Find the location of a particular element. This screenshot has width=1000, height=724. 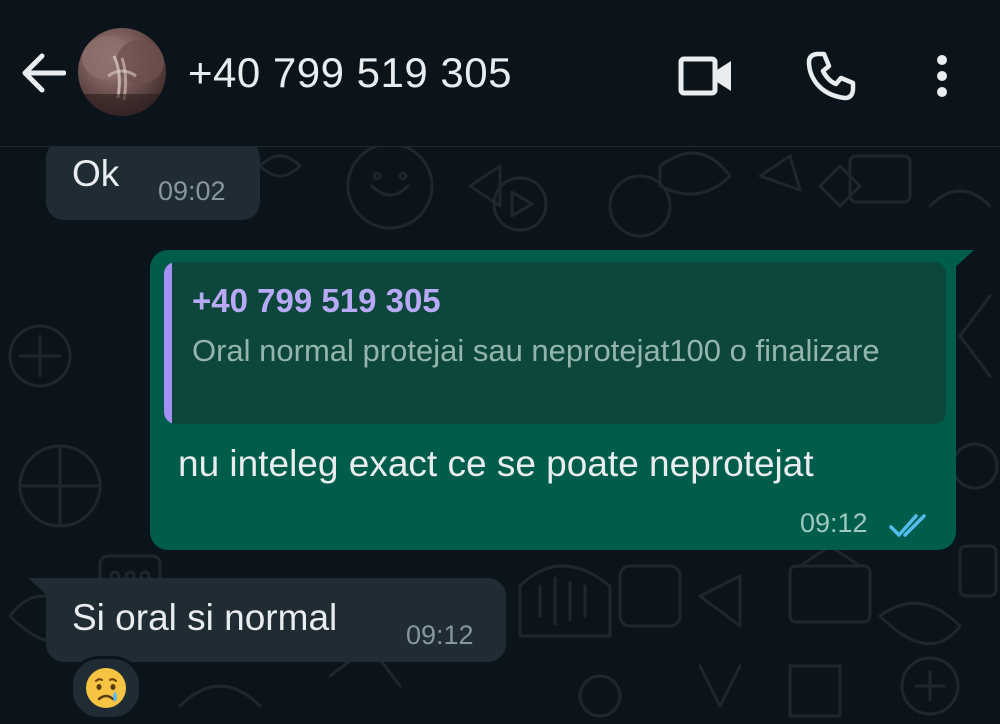

message-time: 09:02 is located at coordinates (192, 191).